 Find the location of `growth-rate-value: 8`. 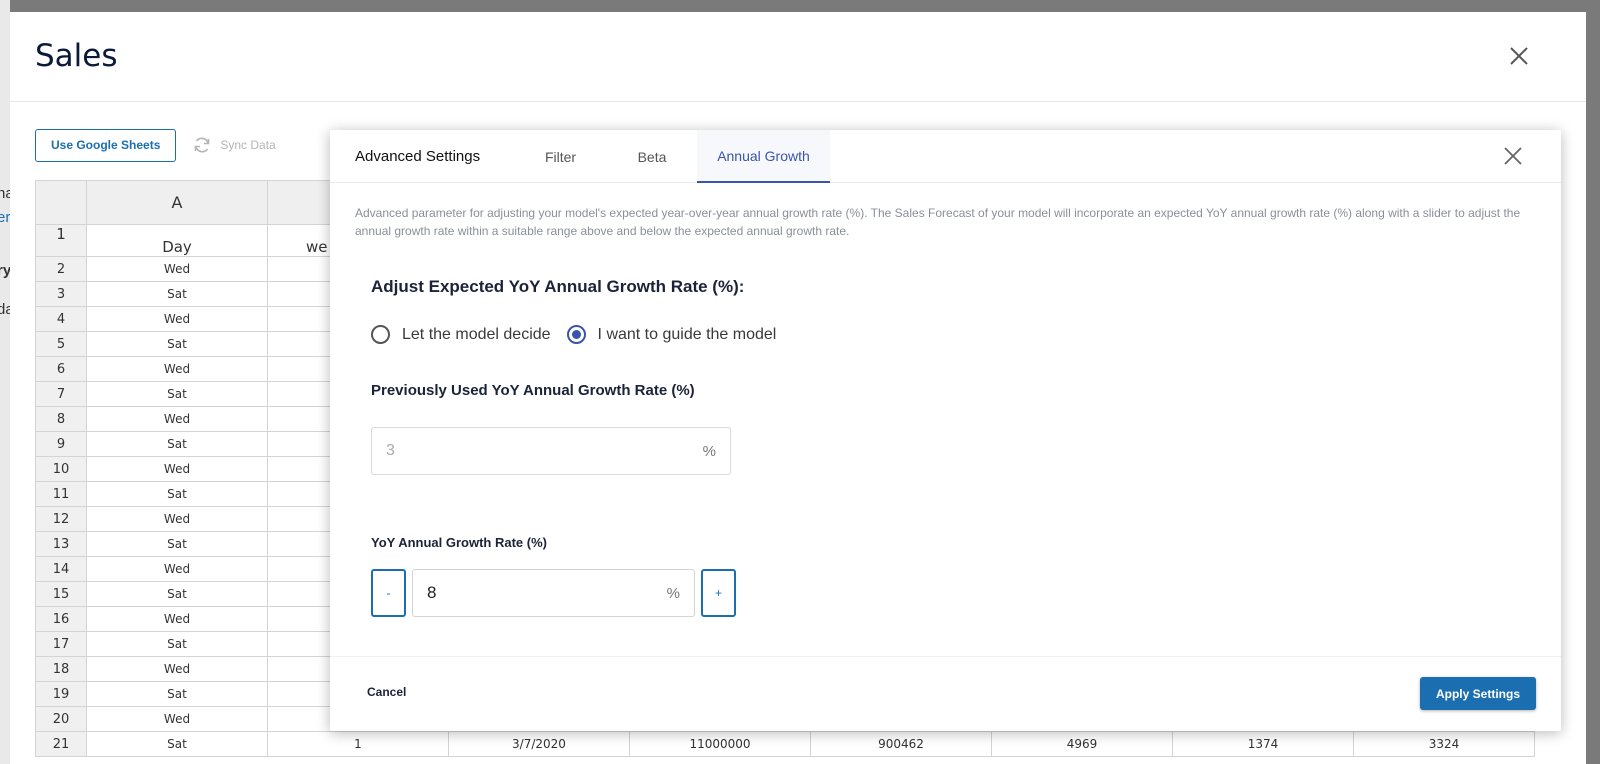

growth-rate-value: 8 is located at coordinates (432, 592).